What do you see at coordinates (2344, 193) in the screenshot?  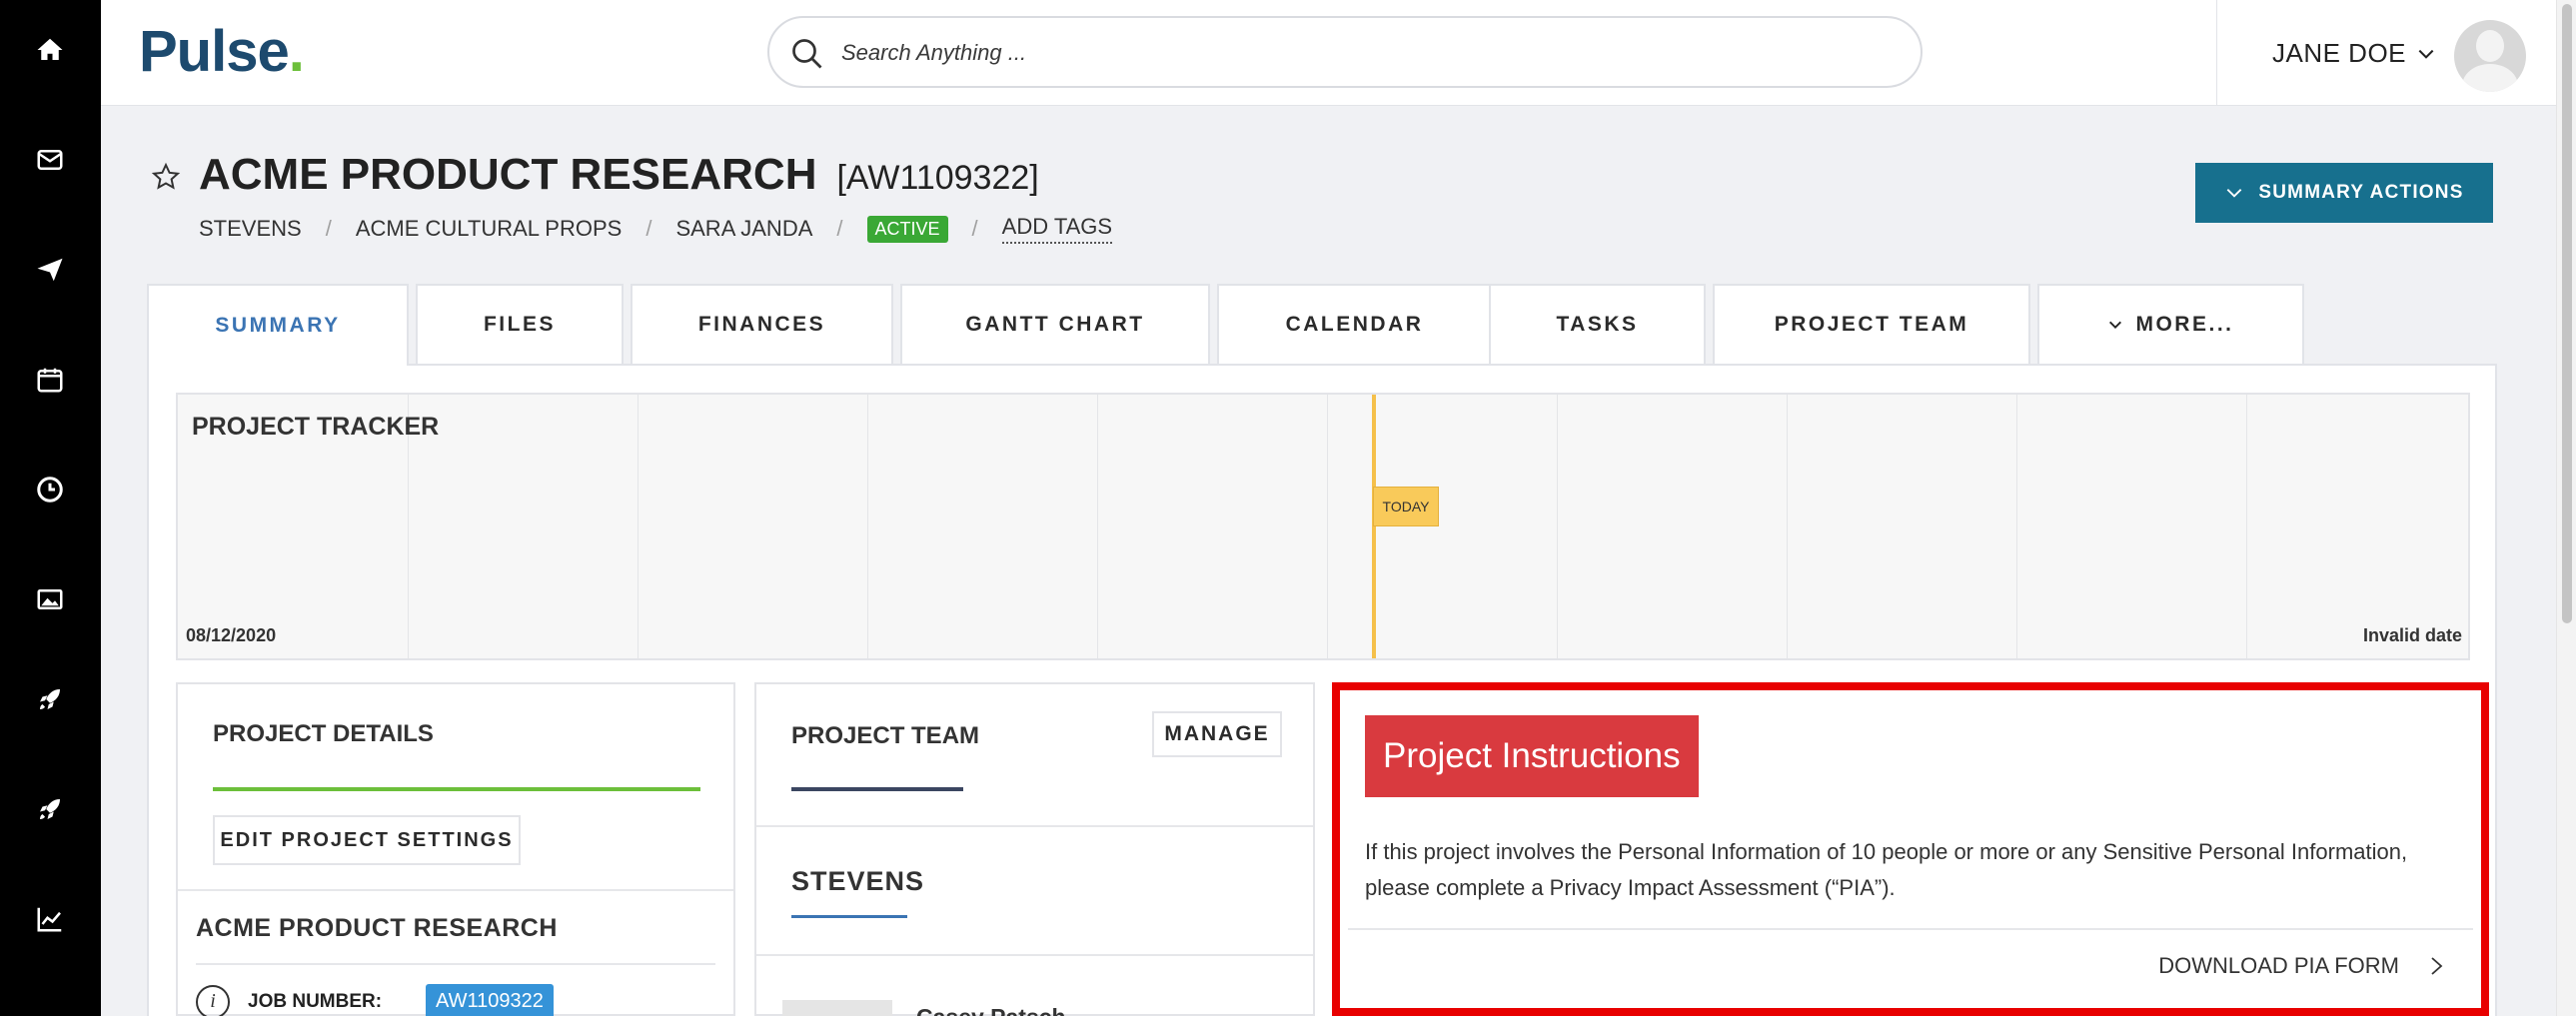 I see `summary-actions-button: SUMMARY ACTIONS` at bounding box center [2344, 193].